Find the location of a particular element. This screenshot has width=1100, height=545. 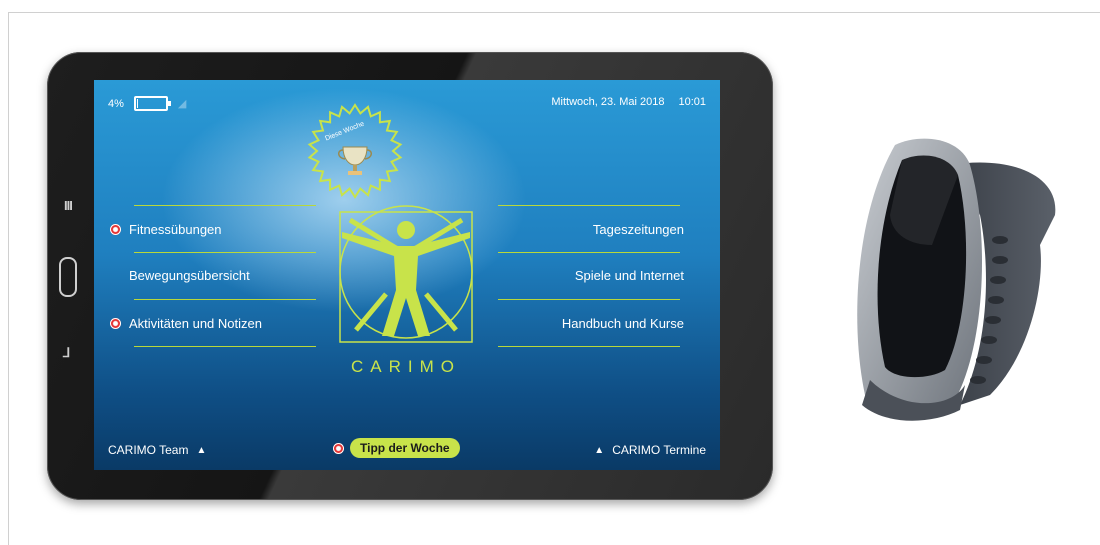

status-bar-left: 4% ◢ is located at coordinates (147, 103).